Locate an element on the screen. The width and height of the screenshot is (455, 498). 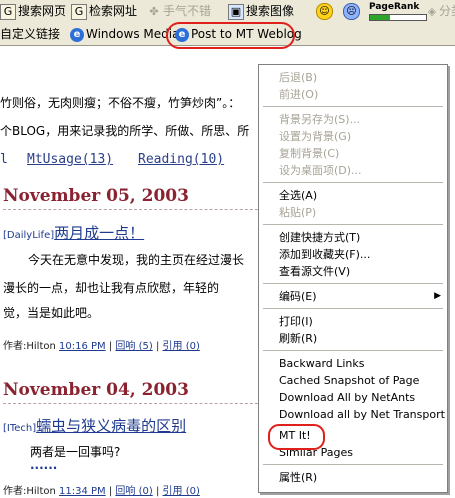
search-url-button: G 检索网址 is located at coordinates (104, 11).